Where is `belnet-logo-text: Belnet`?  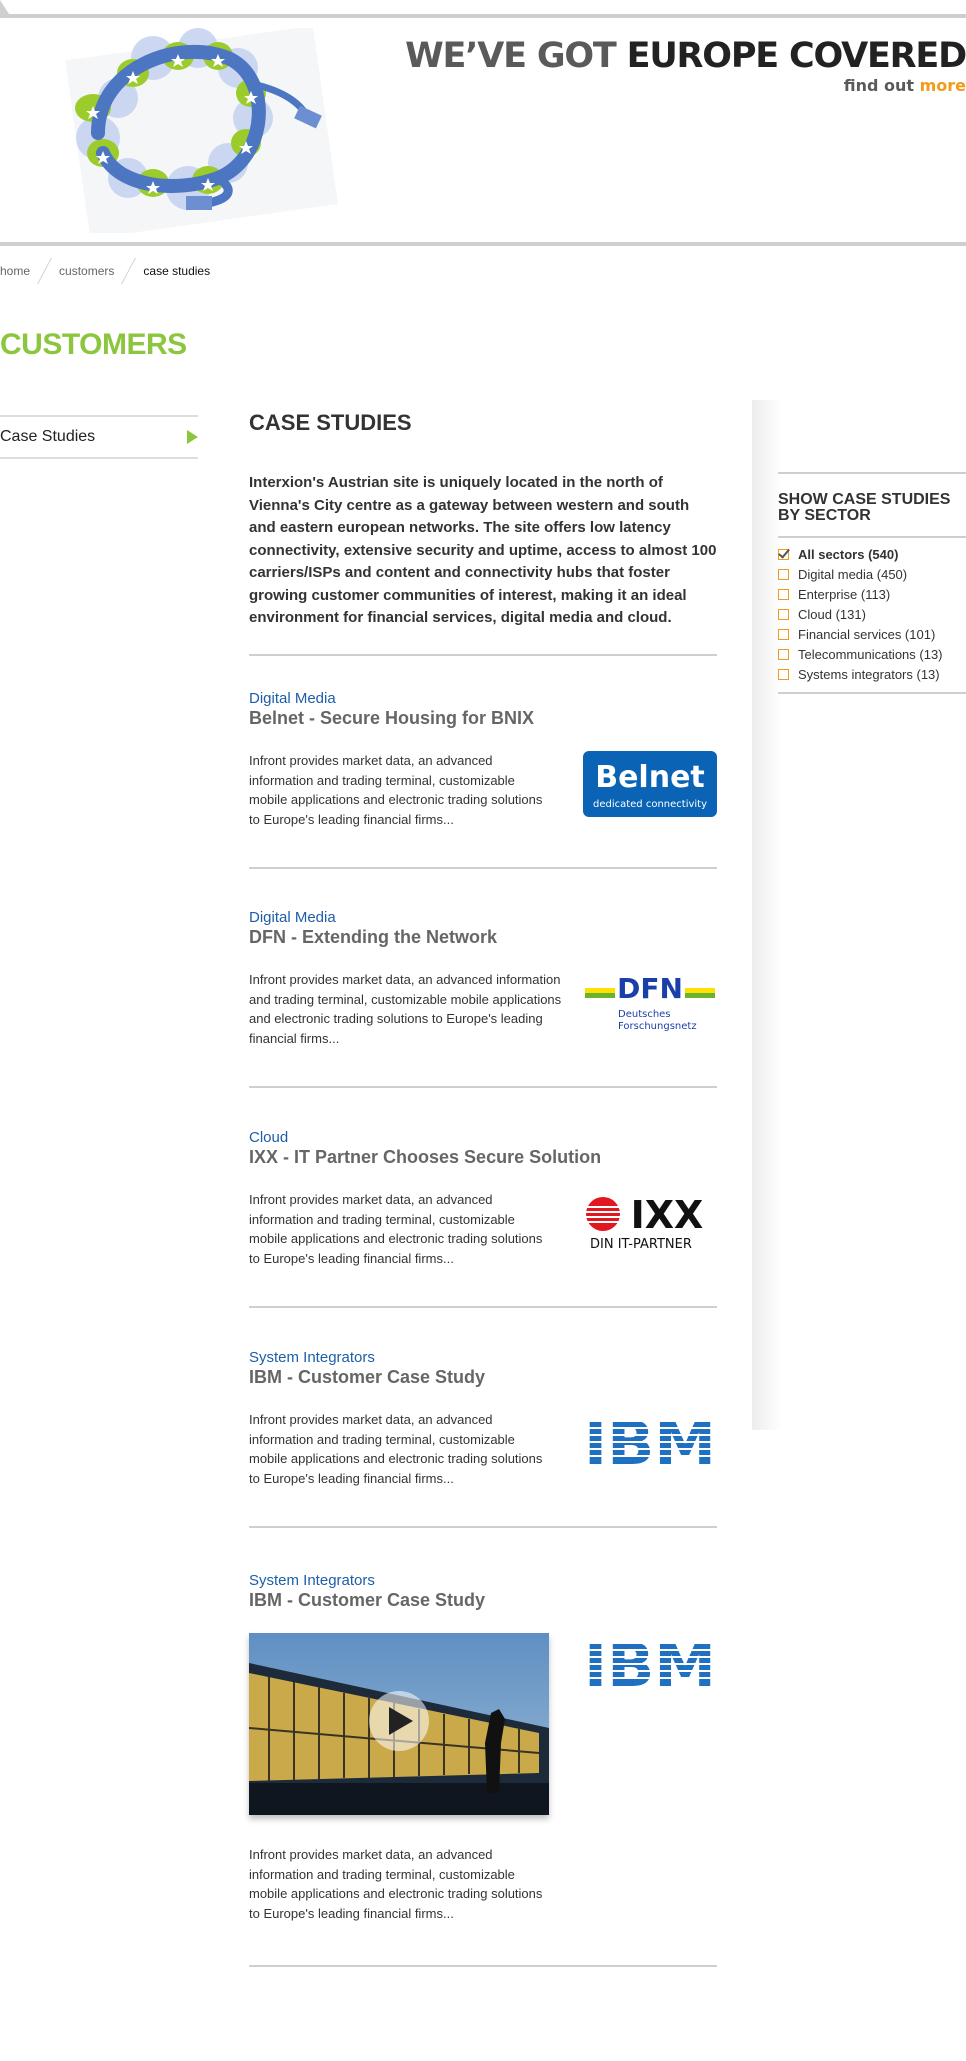 belnet-logo-text: Belnet is located at coordinates (650, 777).